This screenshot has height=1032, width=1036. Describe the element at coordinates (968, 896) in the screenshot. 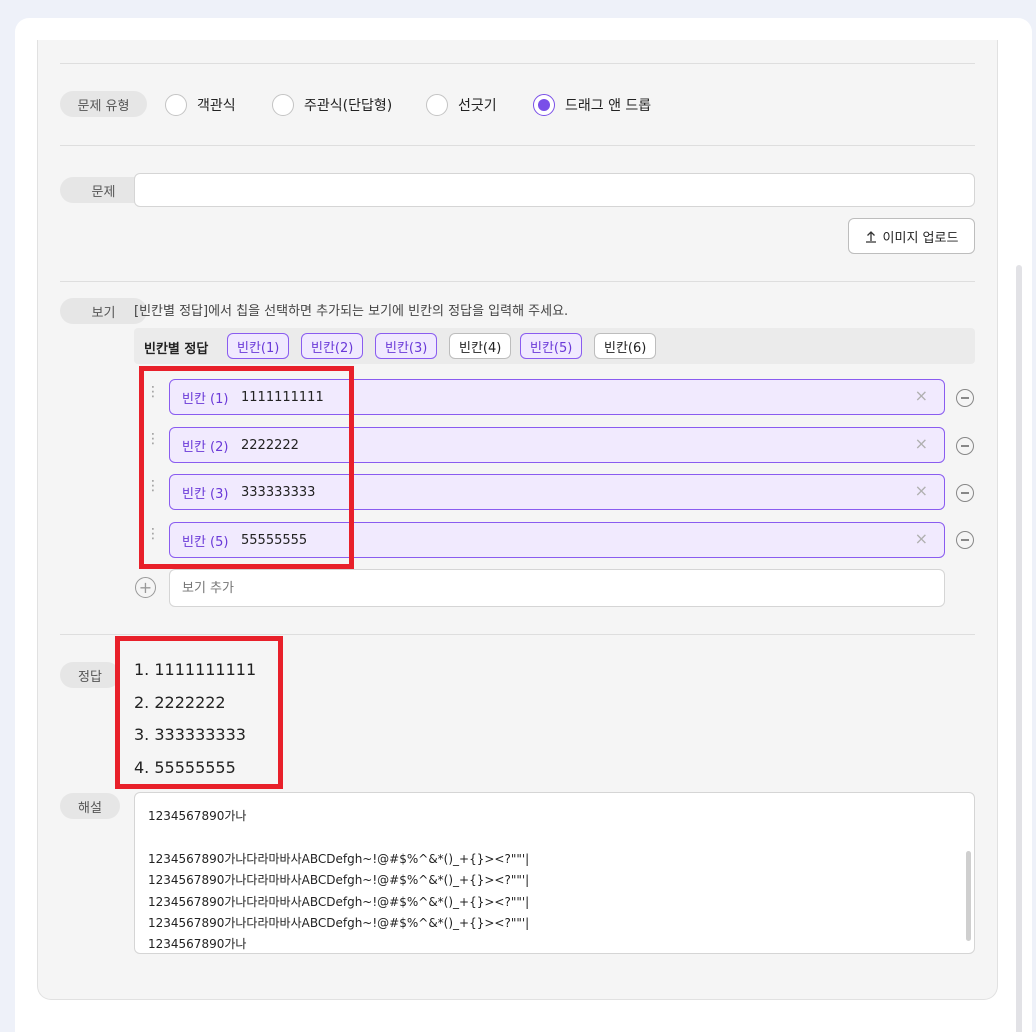

I see `explanation-scrollbar` at that location.